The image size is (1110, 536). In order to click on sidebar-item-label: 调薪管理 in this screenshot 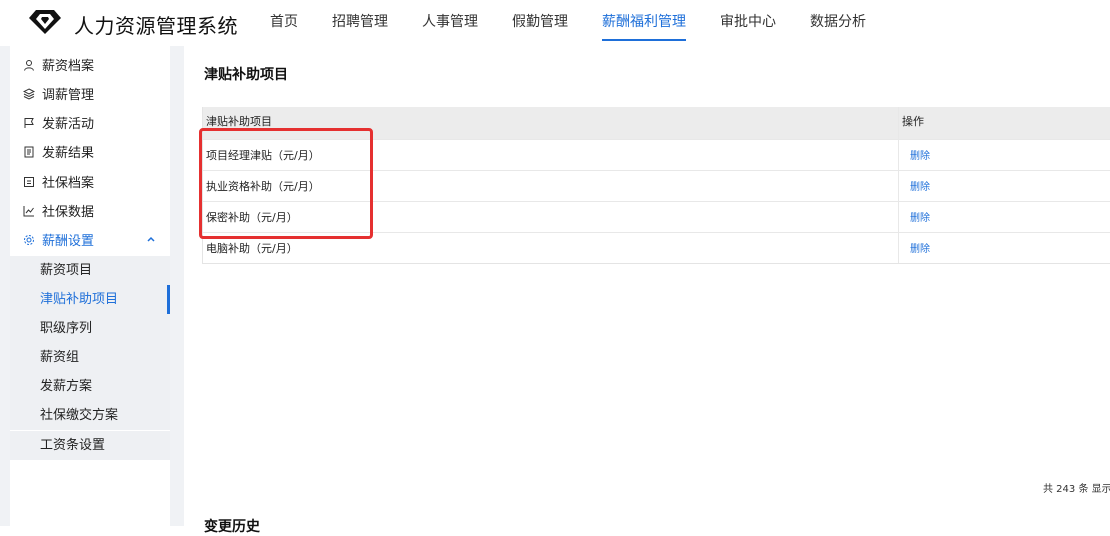, I will do `click(68, 95)`.